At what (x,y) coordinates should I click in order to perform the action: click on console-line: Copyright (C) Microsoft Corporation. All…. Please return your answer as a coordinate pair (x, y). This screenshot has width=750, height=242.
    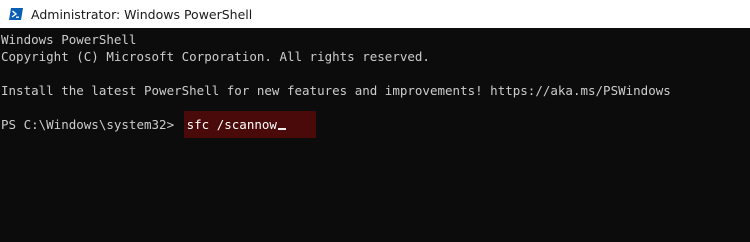
    Looking at the image, I should click on (215, 56).